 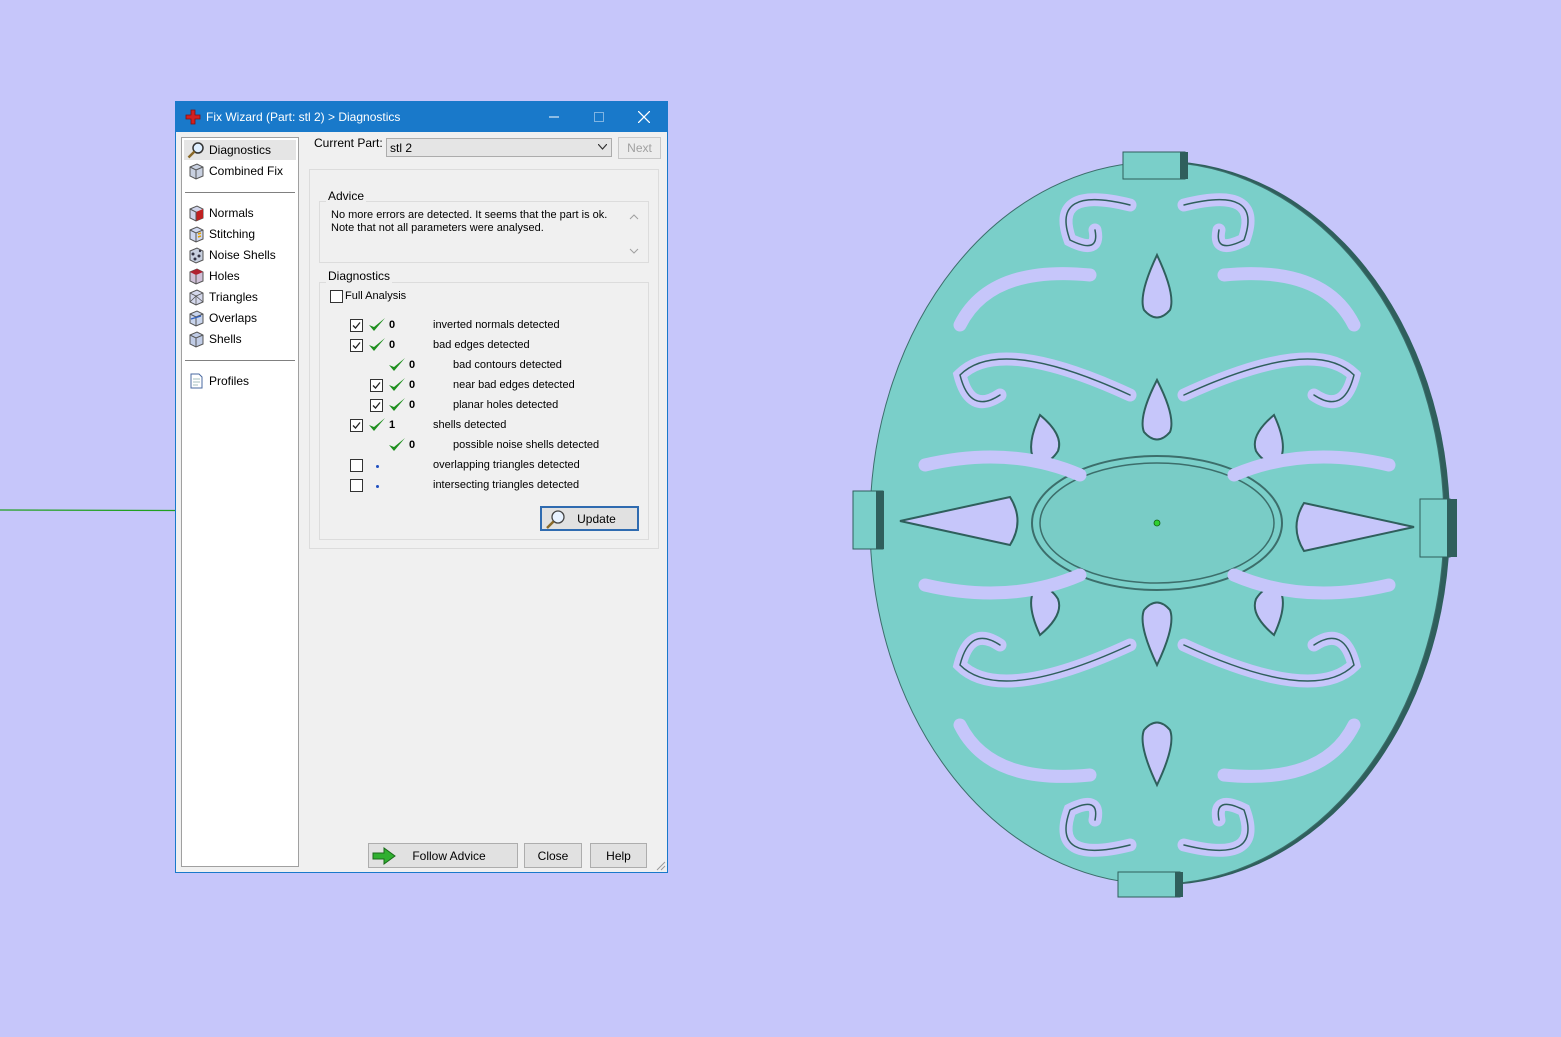 What do you see at coordinates (421, 117) in the screenshot?
I see `title-bar: Fix Wizard (Part: stl 2) > Diagnostics` at bounding box center [421, 117].